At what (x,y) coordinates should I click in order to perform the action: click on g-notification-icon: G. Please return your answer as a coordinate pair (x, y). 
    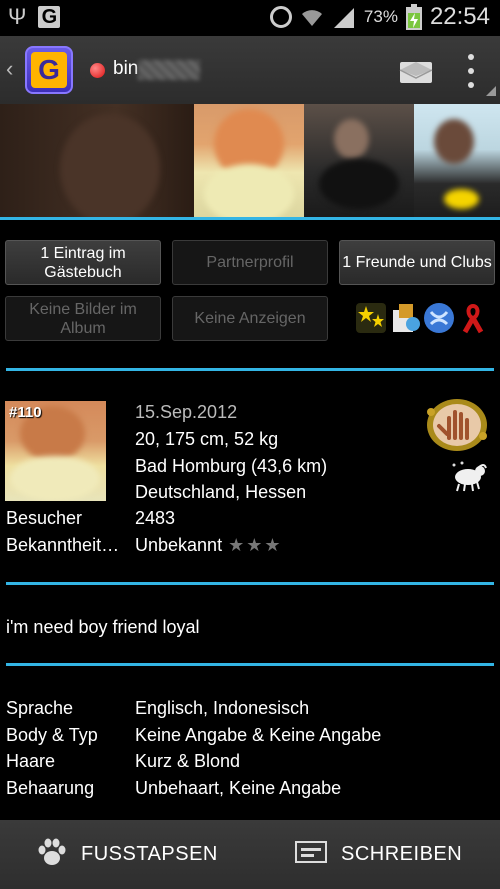
    Looking at the image, I should click on (49, 17).